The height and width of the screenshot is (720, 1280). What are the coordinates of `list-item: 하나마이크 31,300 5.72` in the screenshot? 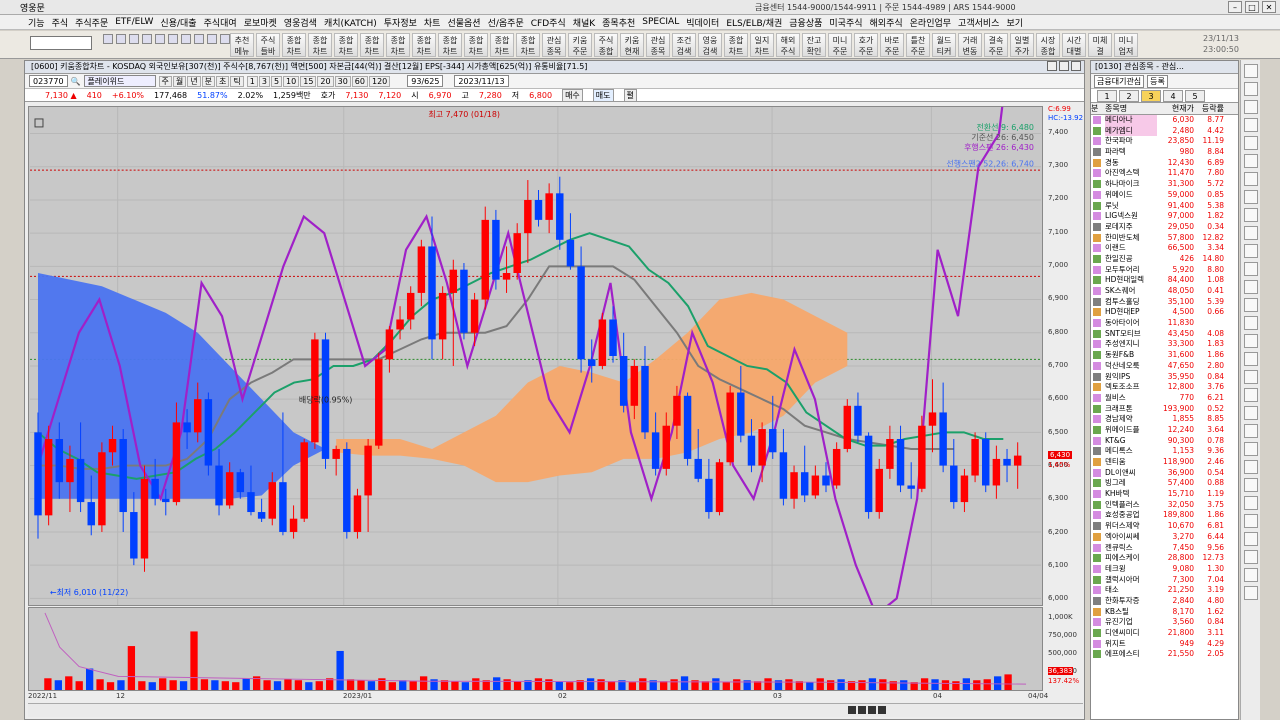 It's located at (1164, 184).